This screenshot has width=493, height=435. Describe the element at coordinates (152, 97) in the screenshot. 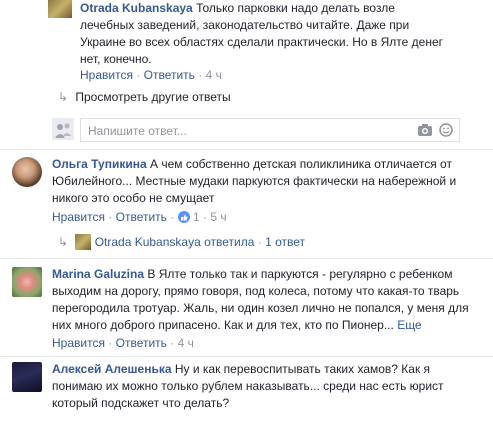

I see `view-more-replies-label: Просмотреть другие ответы` at that location.